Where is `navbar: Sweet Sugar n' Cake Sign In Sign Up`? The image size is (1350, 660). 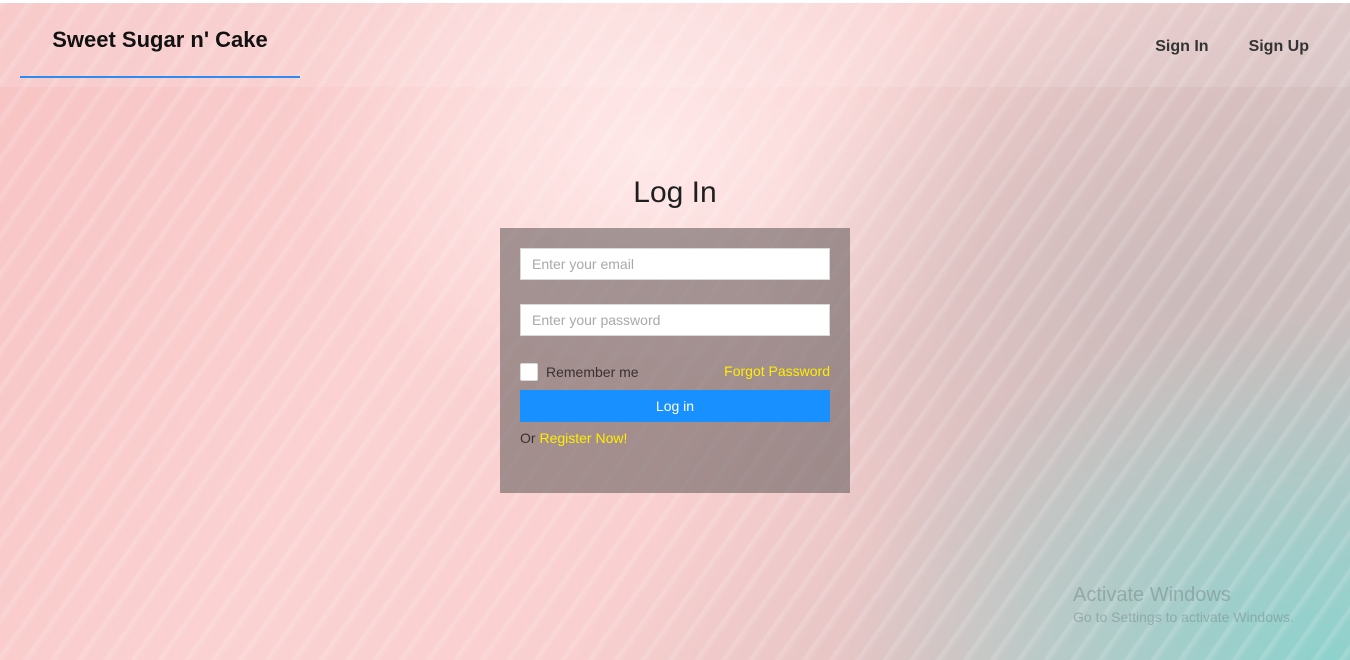
navbar: Sweet Sugar n' Cake Sign In Sign Up is located at coordinates (675, 45).